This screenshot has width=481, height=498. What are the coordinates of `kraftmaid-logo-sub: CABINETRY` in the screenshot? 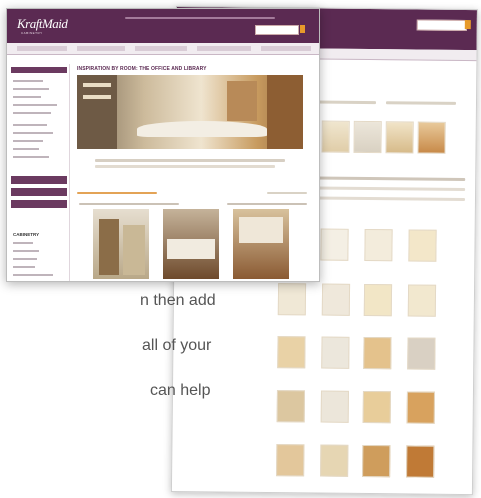 It's located at (32, 33).